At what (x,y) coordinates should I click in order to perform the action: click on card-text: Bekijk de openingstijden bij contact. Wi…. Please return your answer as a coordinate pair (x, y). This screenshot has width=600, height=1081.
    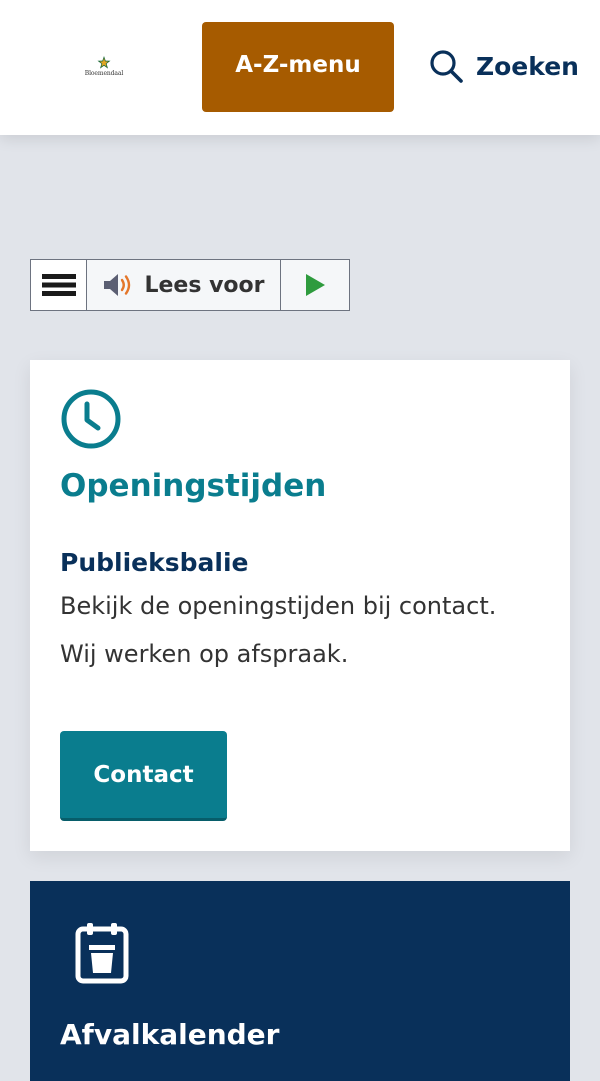
    Looking at the image, I should click on (278, 630).